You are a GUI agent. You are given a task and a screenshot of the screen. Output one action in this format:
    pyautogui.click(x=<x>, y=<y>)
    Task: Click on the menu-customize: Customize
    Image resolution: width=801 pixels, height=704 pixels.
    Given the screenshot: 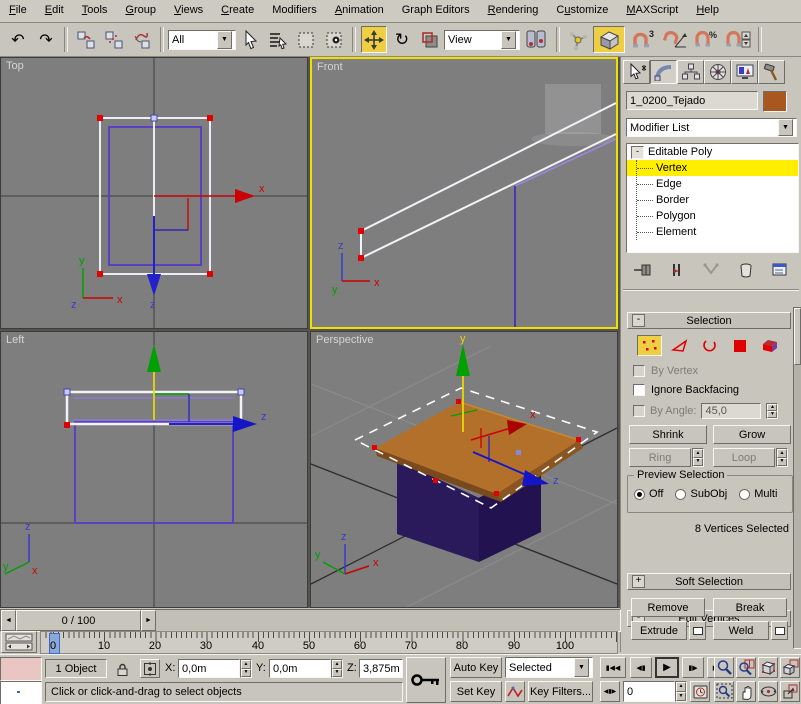 What is the action you would take?
    pyautogui.click(x=582, y=10)
    